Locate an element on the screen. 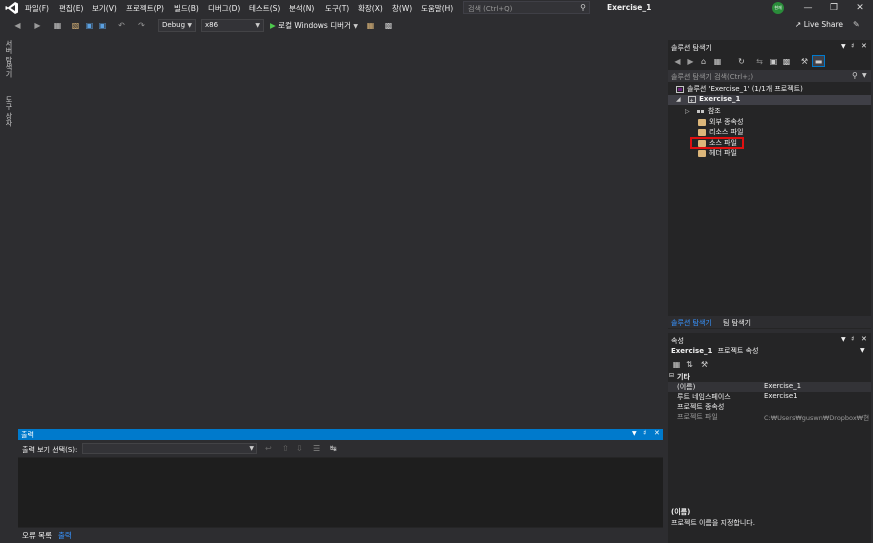 The height and width of the screenshot is (543, 873). property-row: 프로젝트 종속성 is located at coordinates (769, 407).